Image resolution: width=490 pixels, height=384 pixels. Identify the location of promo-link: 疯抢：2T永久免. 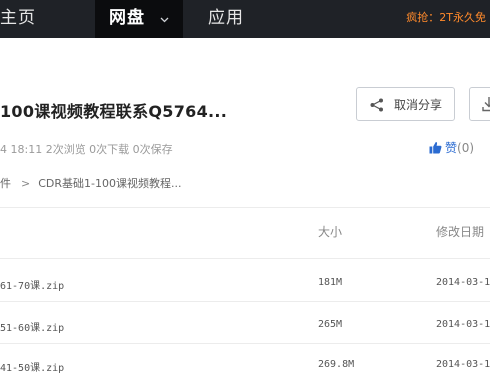
(446, 19).